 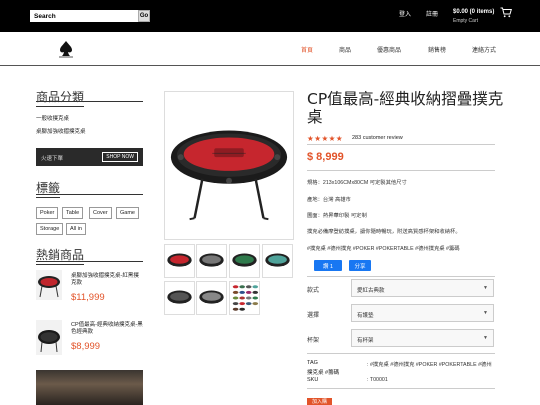 I want to click on promo-text: 火速下單, so click(x=52, y=159).